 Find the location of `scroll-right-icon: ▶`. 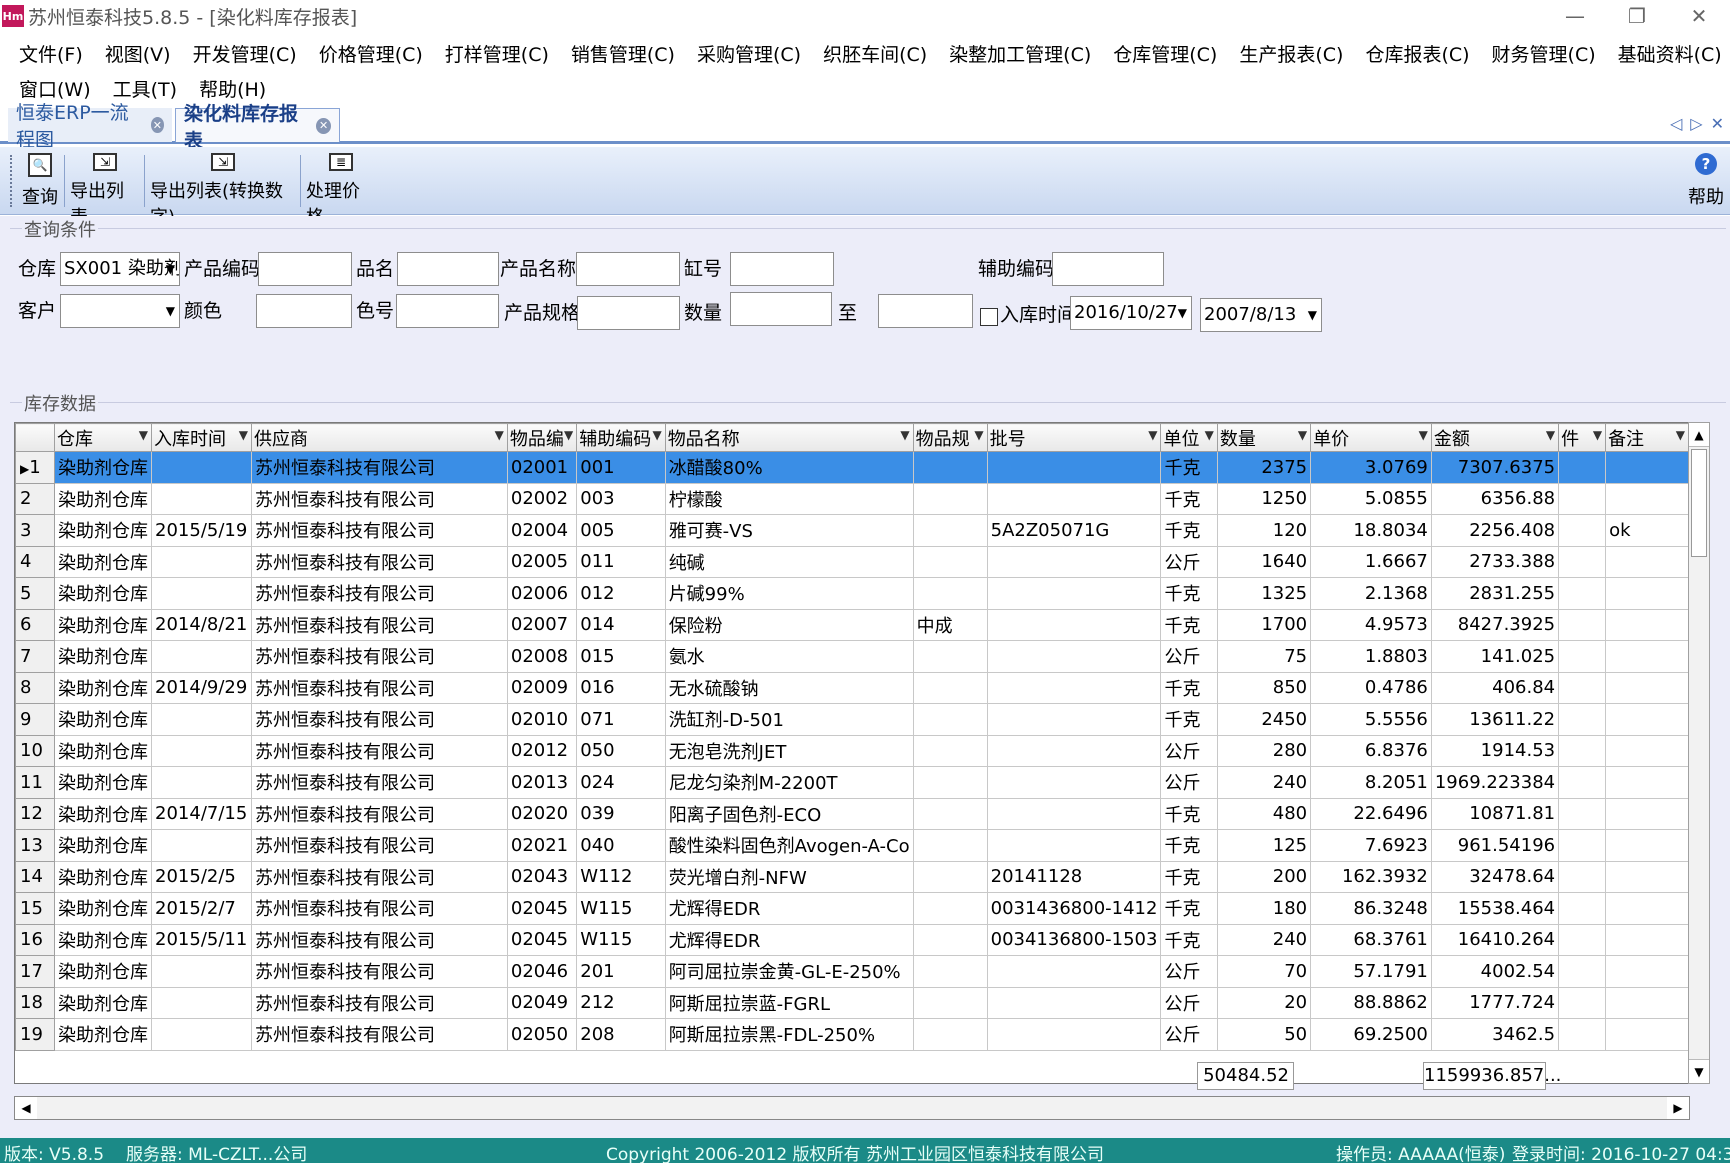

scroll-right-icon: ▶ is located at coordinates (1678, 1108).